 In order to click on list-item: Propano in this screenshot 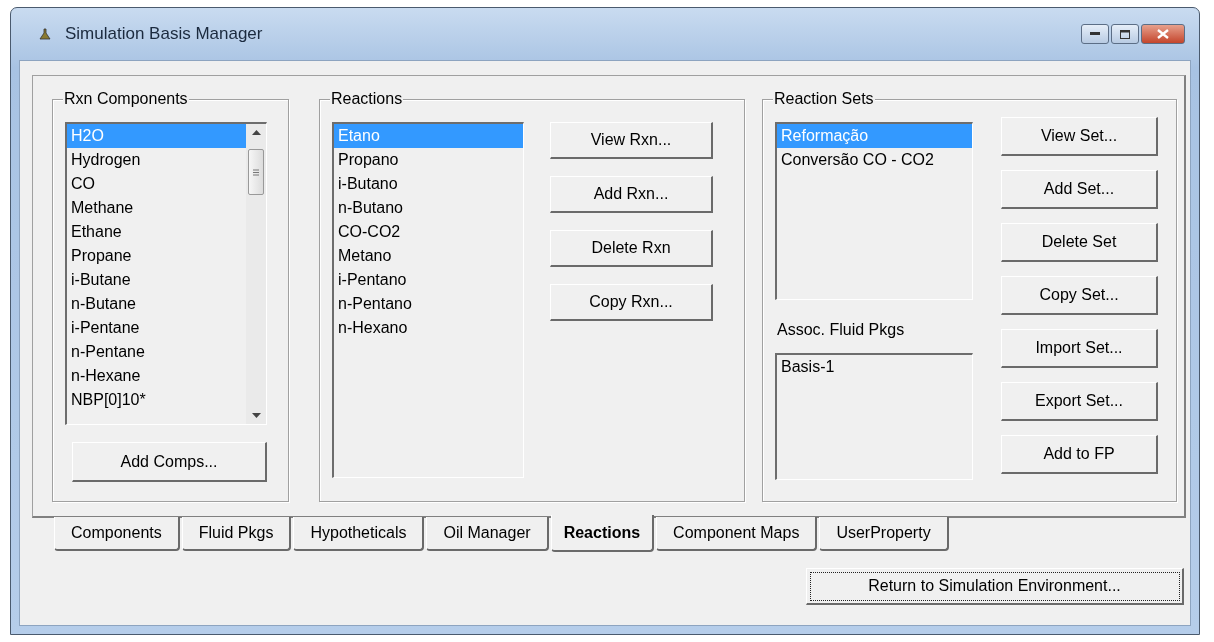, I will do `click(428, 160)`.